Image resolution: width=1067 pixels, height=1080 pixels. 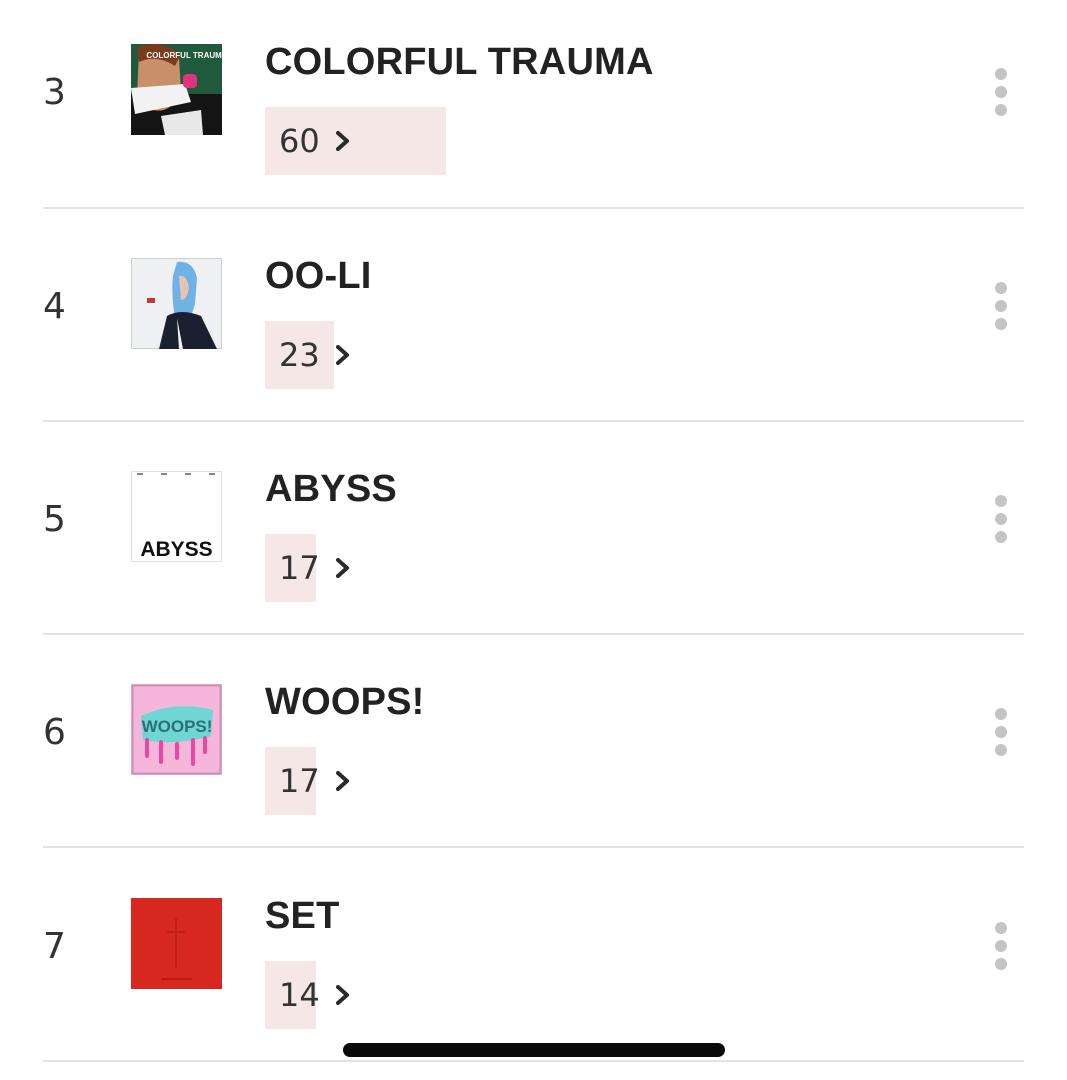 I want to click on home-indicator, so click(x=534, y=1050).